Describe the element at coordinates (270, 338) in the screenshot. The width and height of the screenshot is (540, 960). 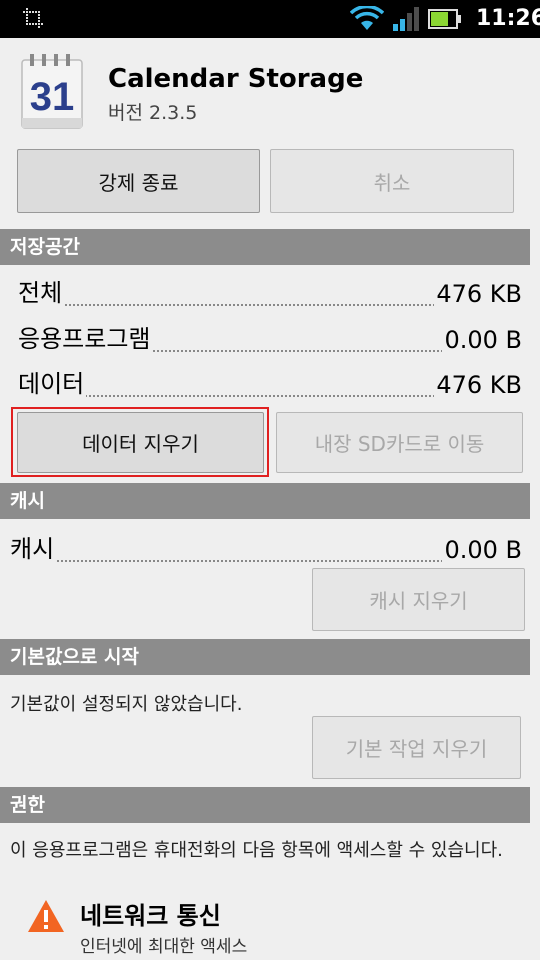
I see `storage-row-application: 응용프로그램 0.00 B` at that location.